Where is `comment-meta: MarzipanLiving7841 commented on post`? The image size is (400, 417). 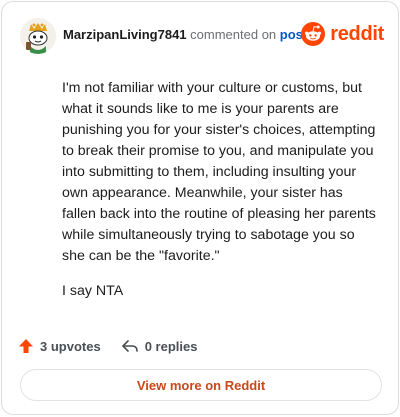 comment-meta: MarzipanLiving7841 commented on post is located at coordinates (185, 34).